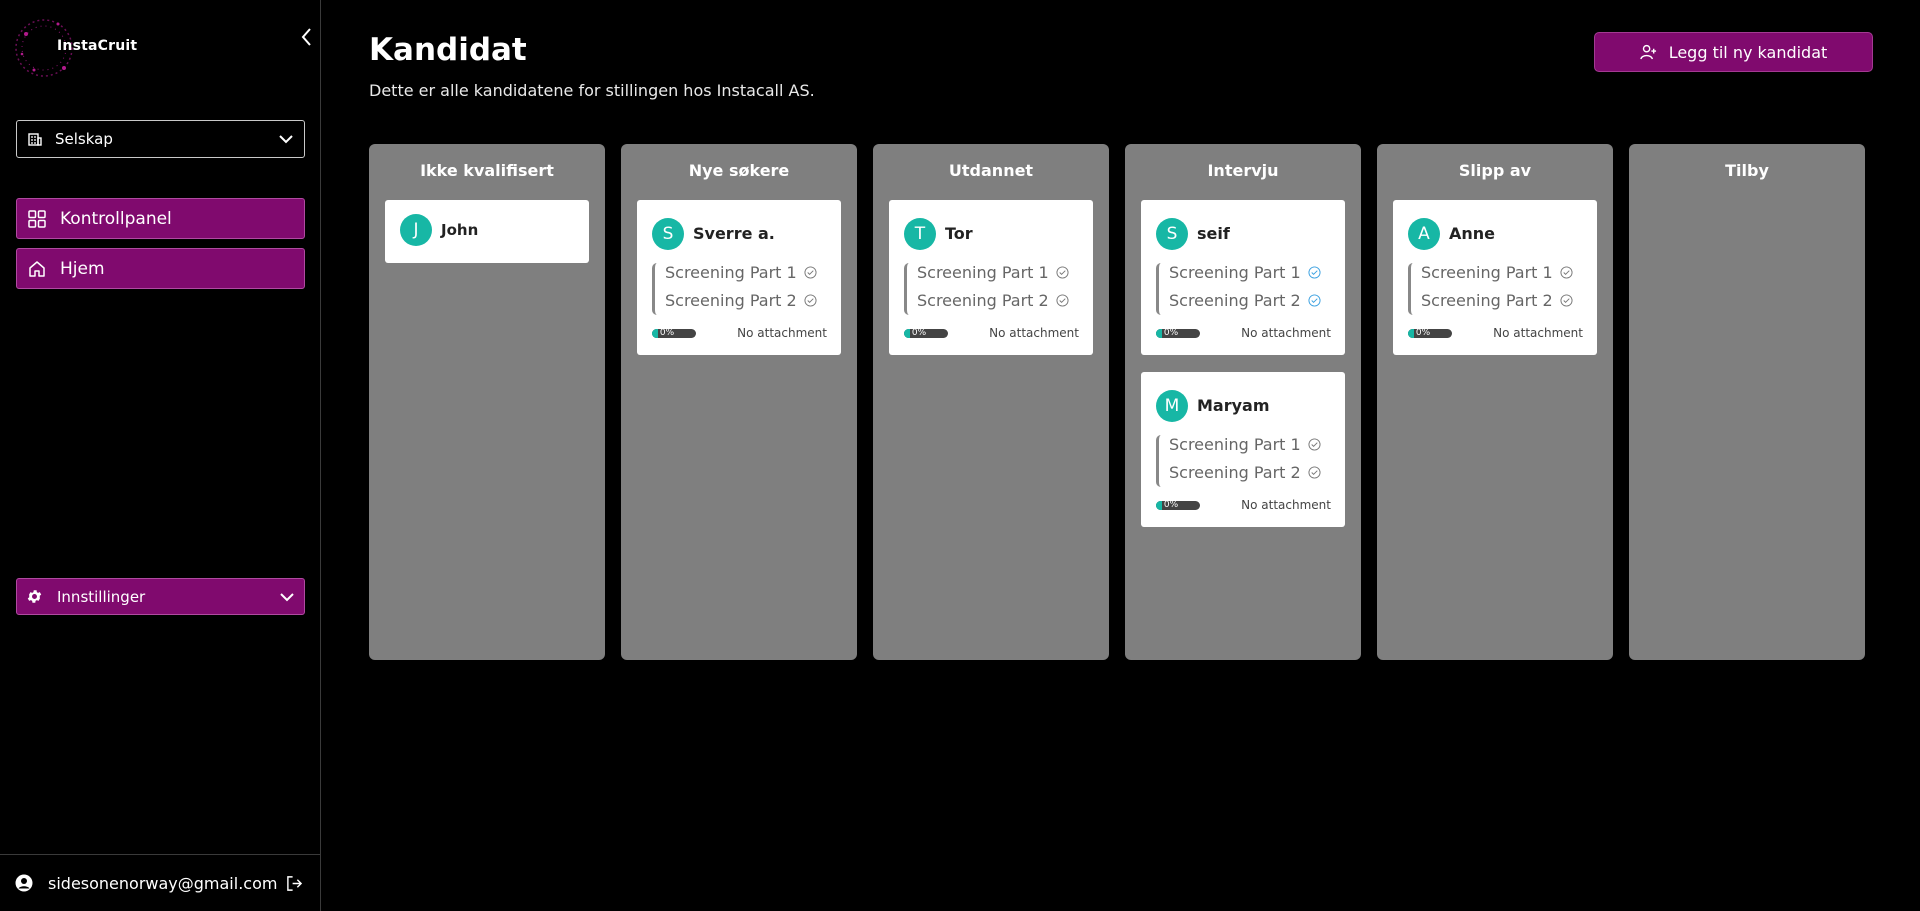  What do you see at coordinates (97, 46) in the screenshot?
I see `logo-text: InstaCruit` at bounding box center [97, 46].